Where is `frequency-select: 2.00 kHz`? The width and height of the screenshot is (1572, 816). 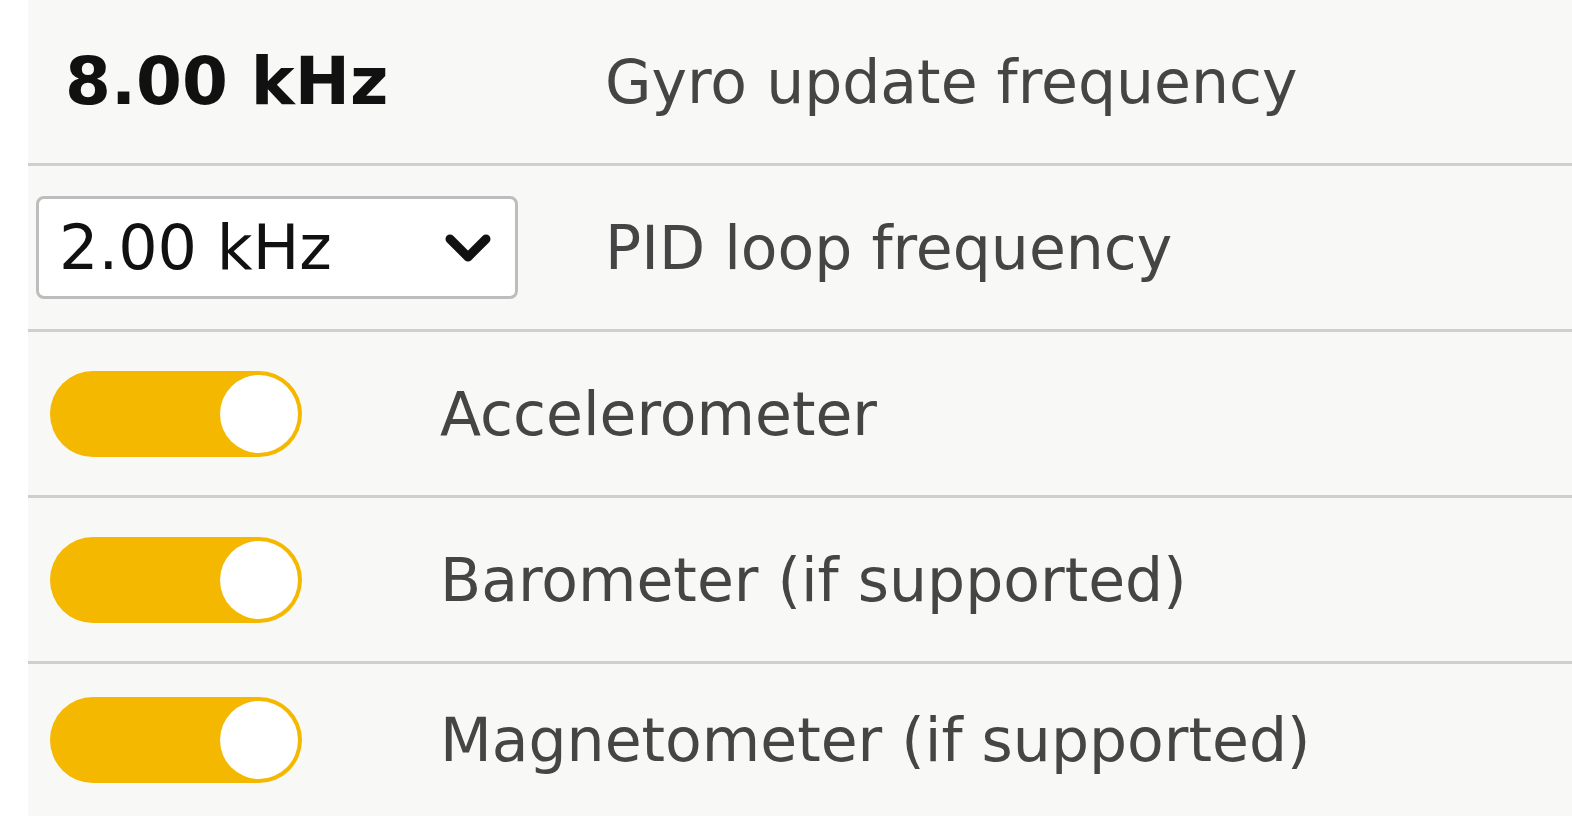 frequency-select: 2.00 kHz is located at coordinates (277, 247).